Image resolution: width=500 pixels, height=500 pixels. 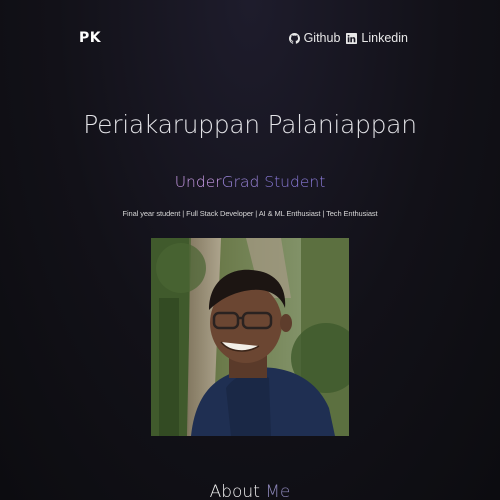 I want to click on github-label: Github, so click(x=322, y=38).